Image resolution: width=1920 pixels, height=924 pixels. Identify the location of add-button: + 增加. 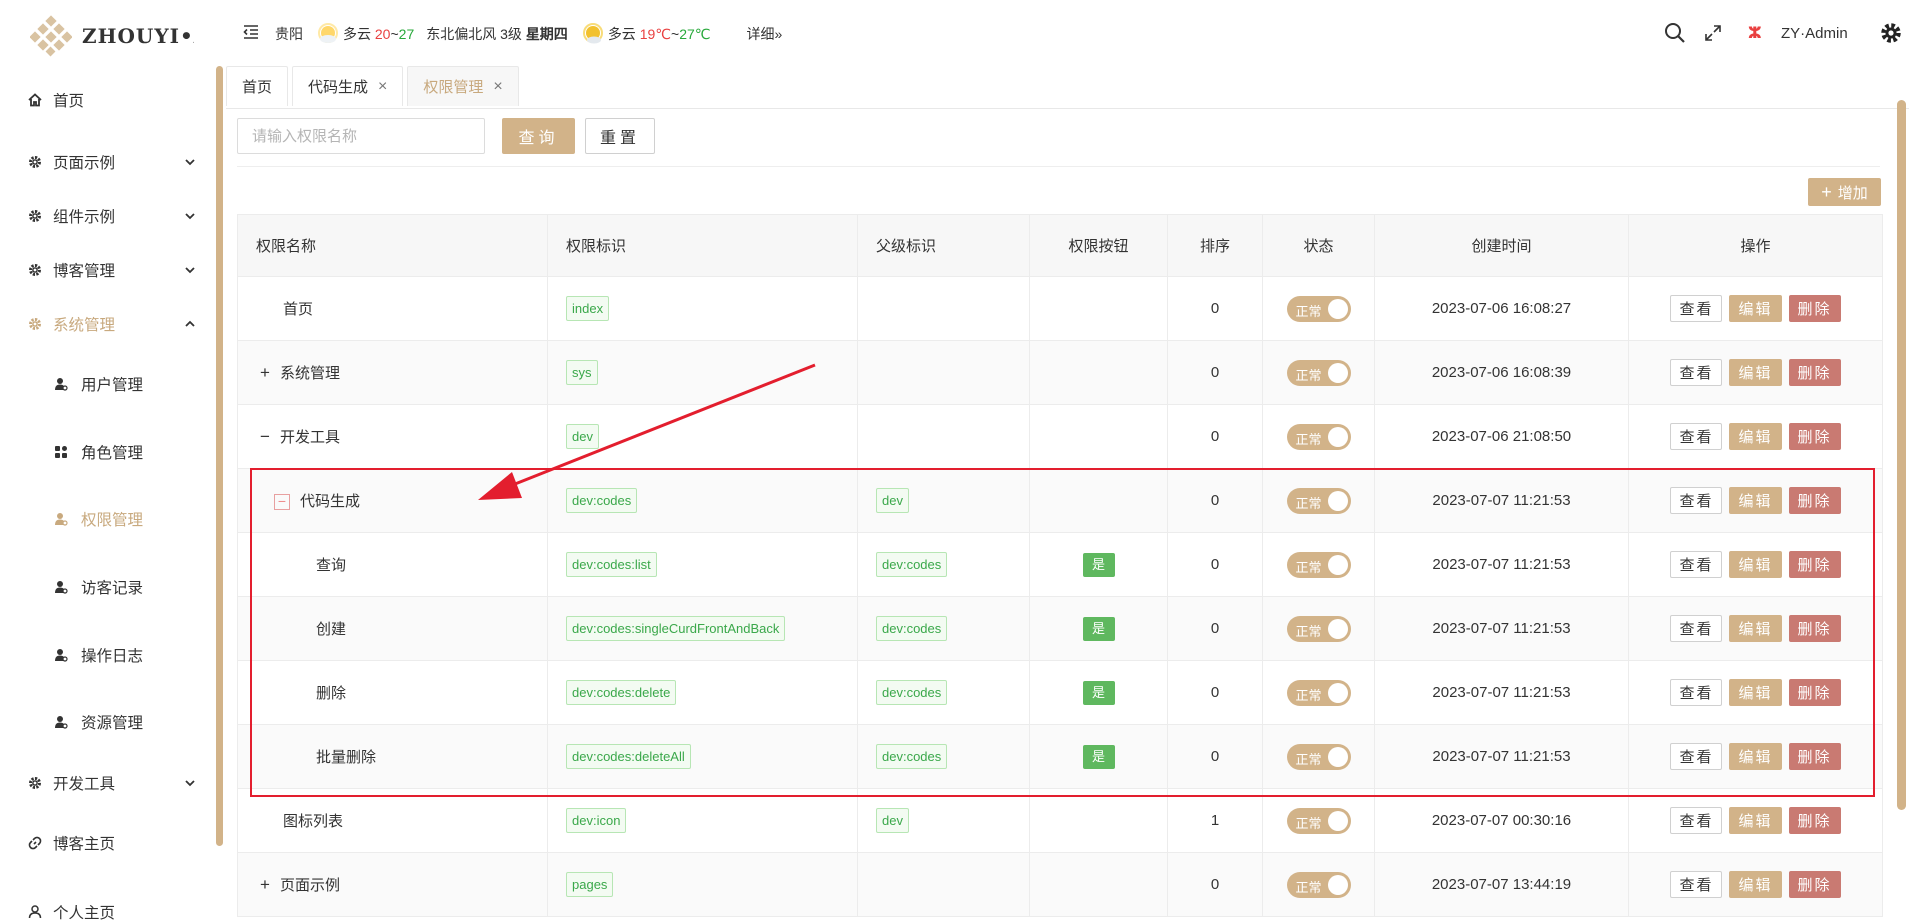
(1844, 192).